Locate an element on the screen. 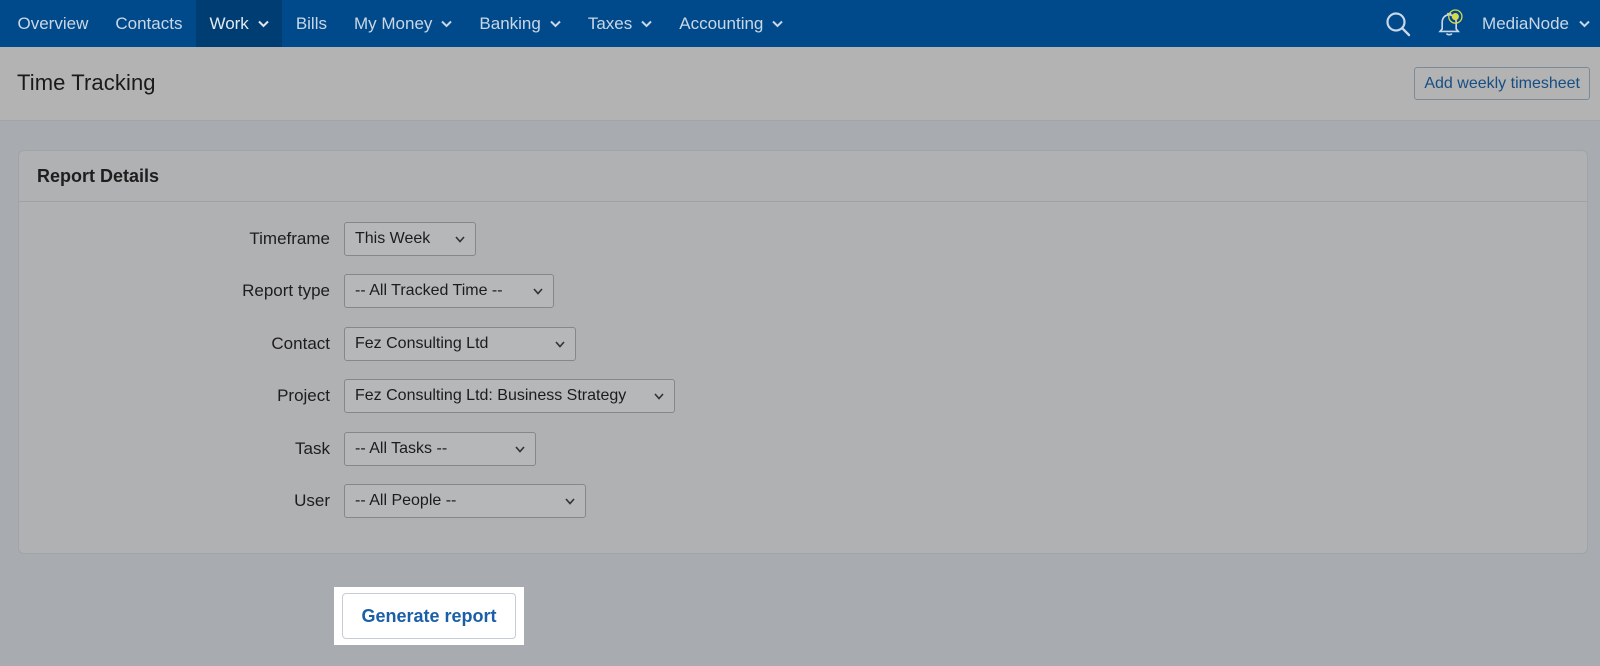 The height and width of the screenshot is (666, 1600). project-select: Fez Consulting Ltd: Business Strategy is located at coordinates (509, 396).